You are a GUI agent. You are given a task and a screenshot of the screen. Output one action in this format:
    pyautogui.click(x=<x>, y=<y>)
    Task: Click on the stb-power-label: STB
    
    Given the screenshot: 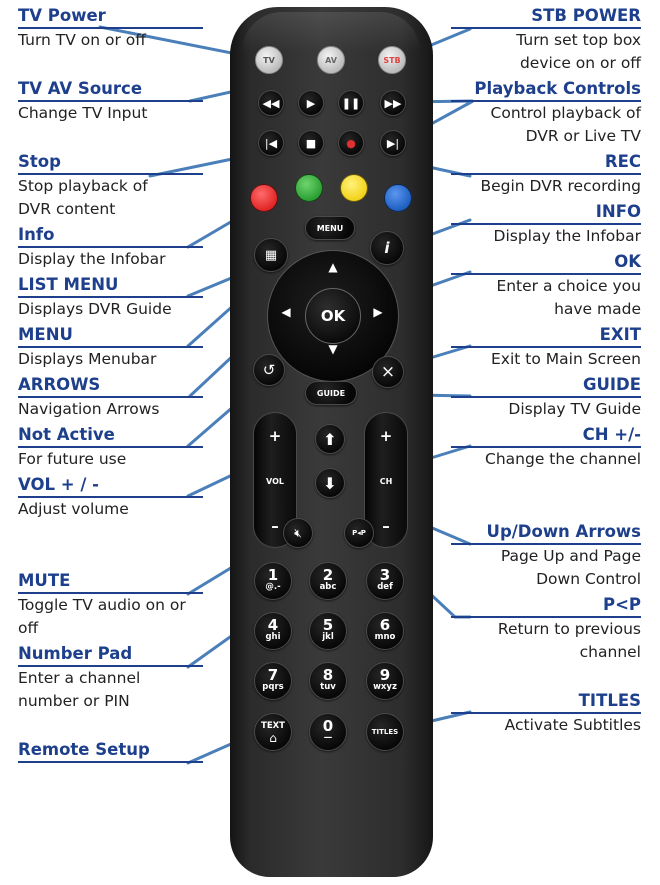 What is the action you would take?
    pyautogui.click(x=392, y=60)
    